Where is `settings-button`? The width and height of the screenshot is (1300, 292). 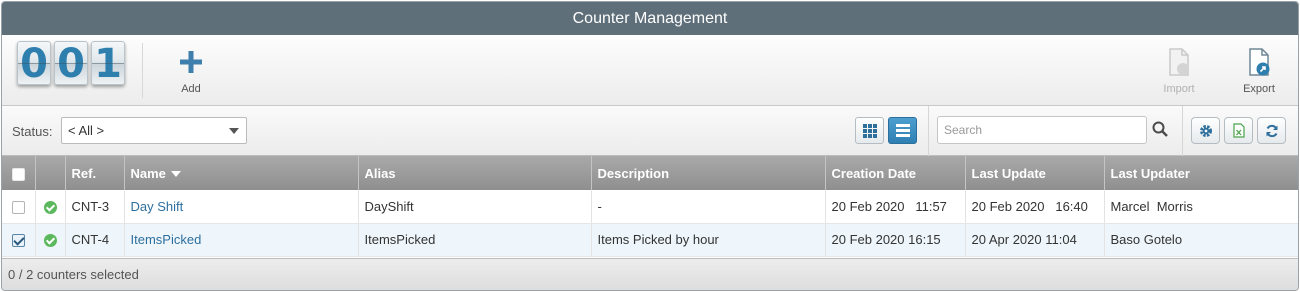
settings-button is located at coordinates (1205, 130).